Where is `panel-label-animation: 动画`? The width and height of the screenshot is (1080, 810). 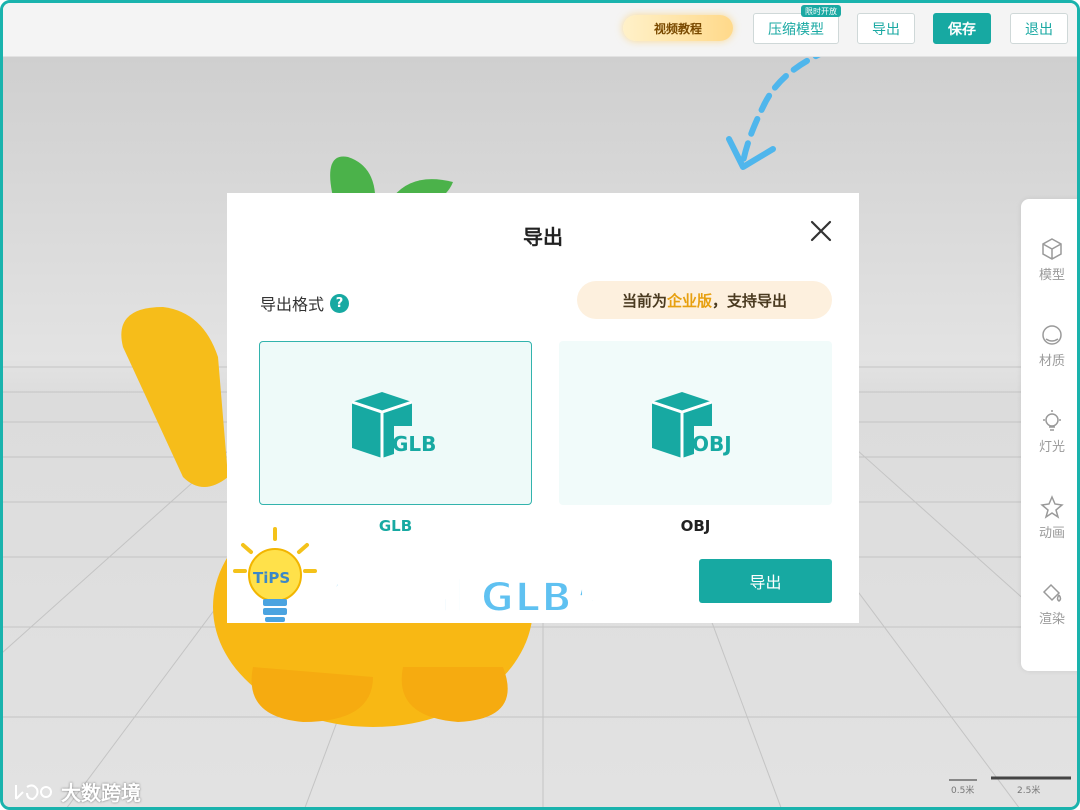 panel-label-animation: 动画 is located at coordinates (1051, 533).